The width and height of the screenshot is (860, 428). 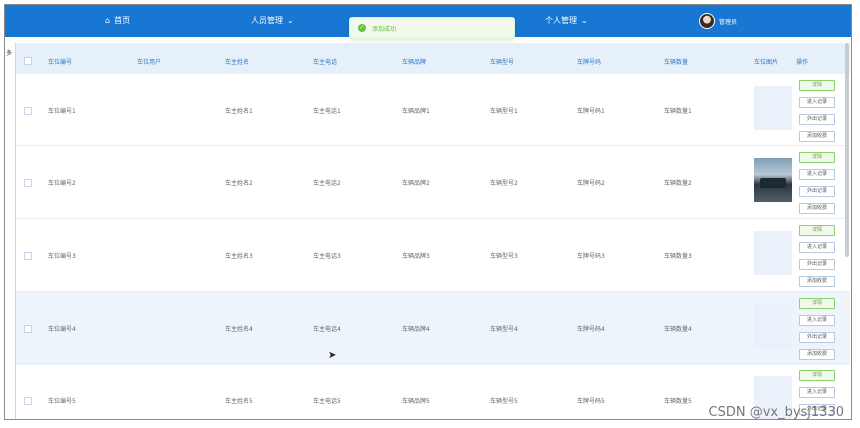 I want to click on cell-phone: 车主电话2, so click(x=327, y=183).